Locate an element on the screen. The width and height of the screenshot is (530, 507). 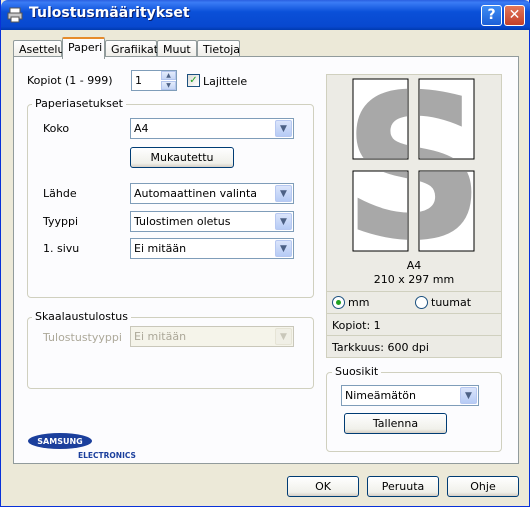
unit-inch-radio is located at coordinates (421, 302).